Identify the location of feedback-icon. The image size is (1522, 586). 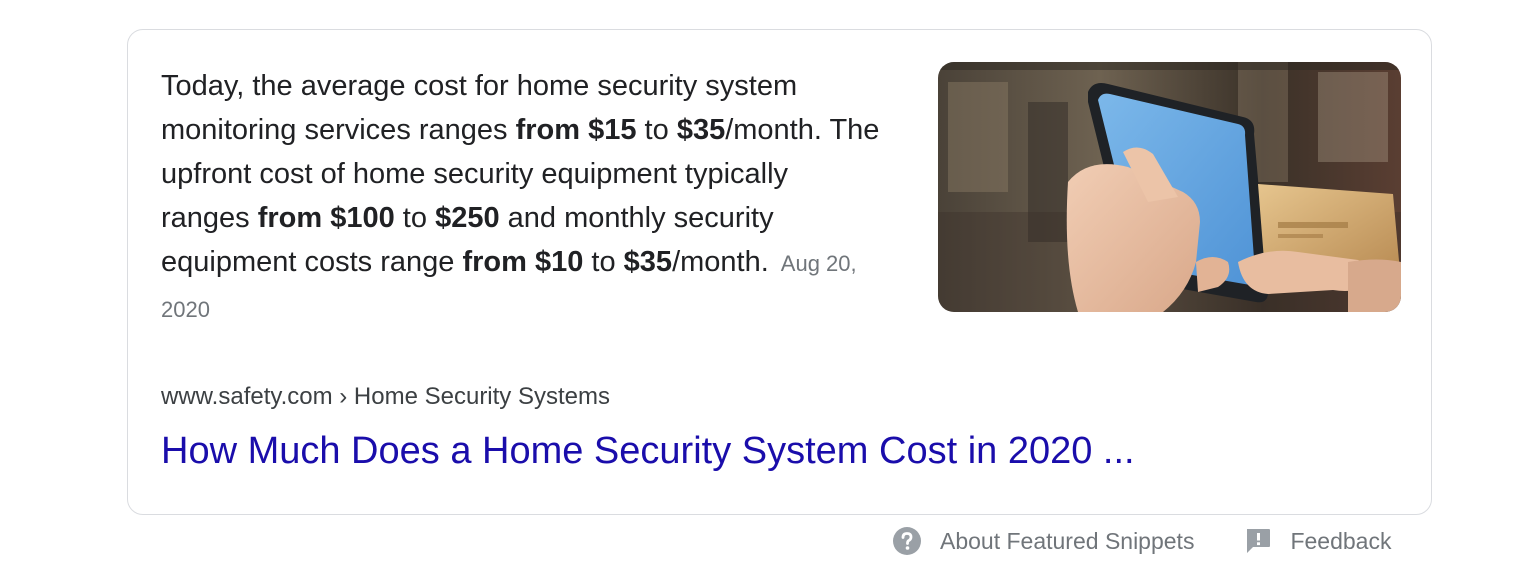
(1258, 541).